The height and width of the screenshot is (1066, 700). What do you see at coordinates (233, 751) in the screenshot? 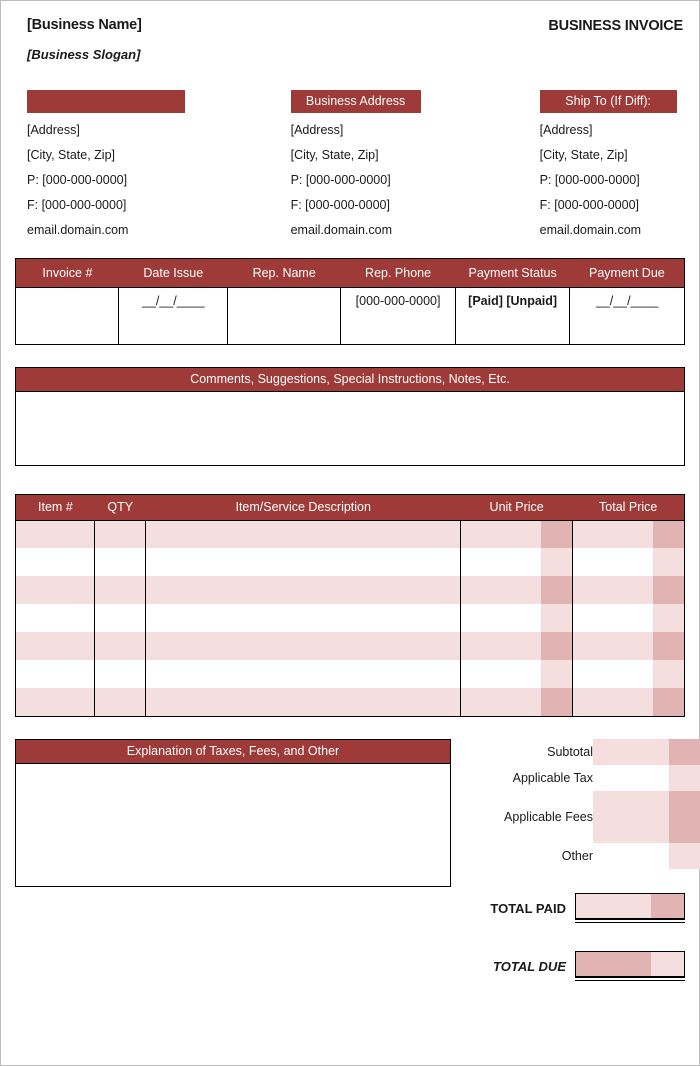
I see `tax-explanation-heading: Explanation of Taxes, Fees, and Other` at bounding box center [233, 751].